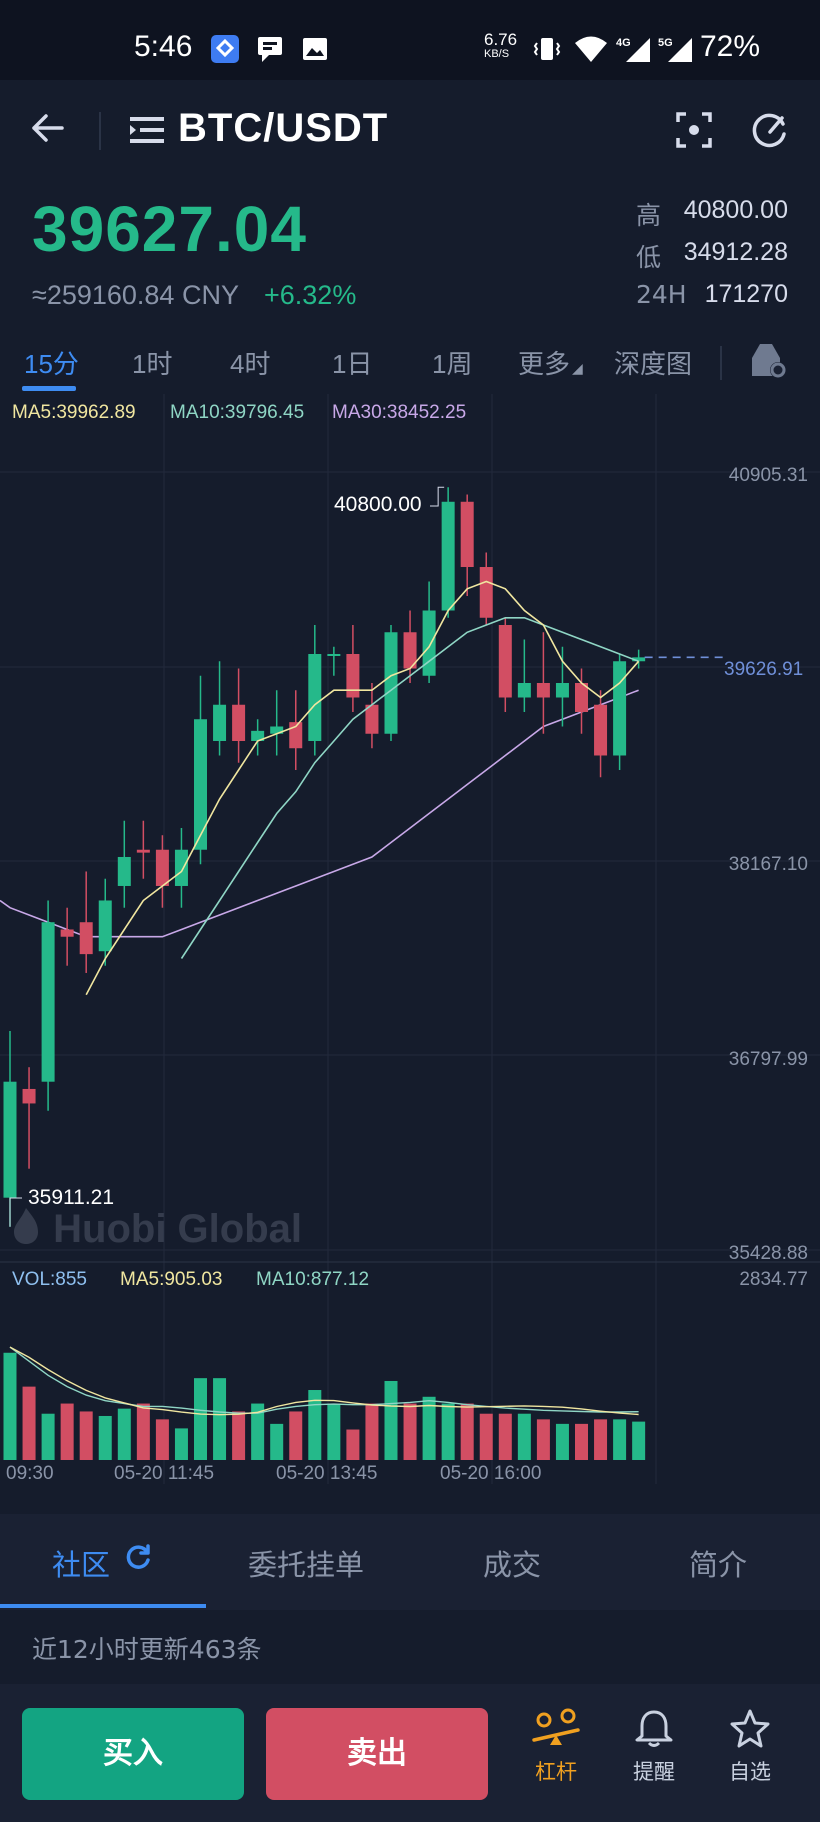 The image size is (820, 1822). What do you see at coordinates (544, 364) in the screenshot?
I see `tab-more-label: 更多` at bounding box center [544, 364].